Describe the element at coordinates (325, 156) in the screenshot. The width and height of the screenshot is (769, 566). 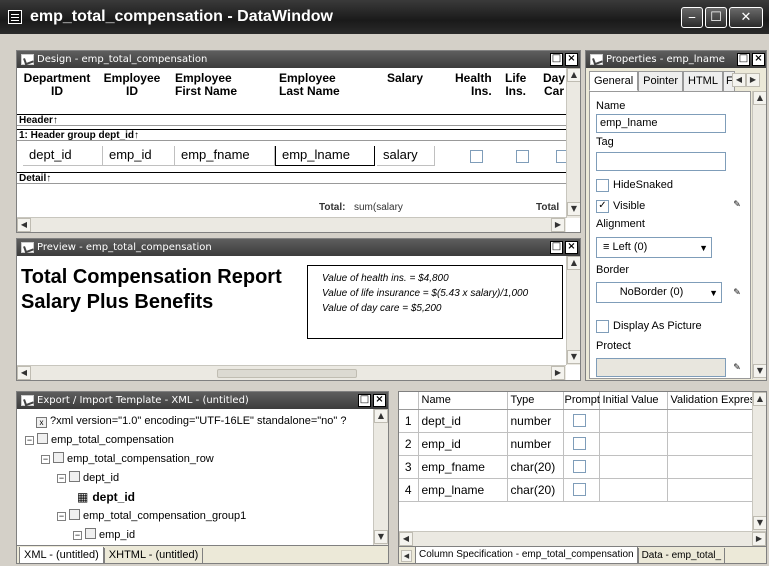
I see `field-emp-lname-selected: emp_lname` at that location.